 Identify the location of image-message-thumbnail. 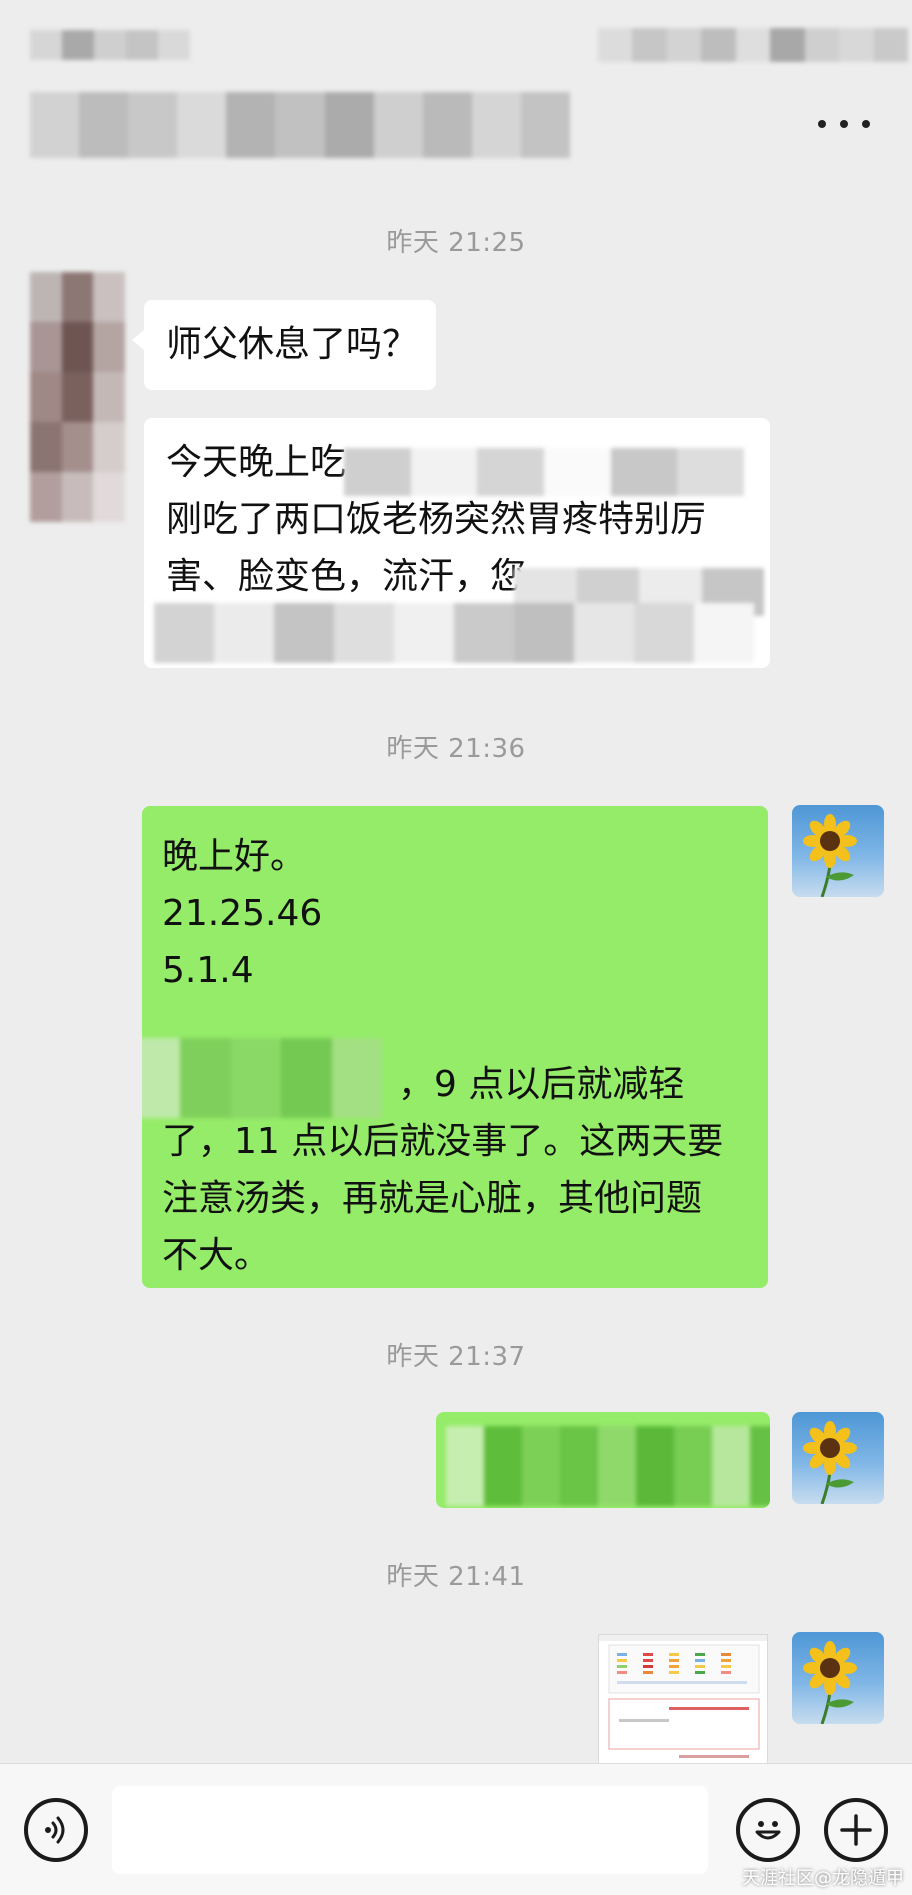
(683, 1700).